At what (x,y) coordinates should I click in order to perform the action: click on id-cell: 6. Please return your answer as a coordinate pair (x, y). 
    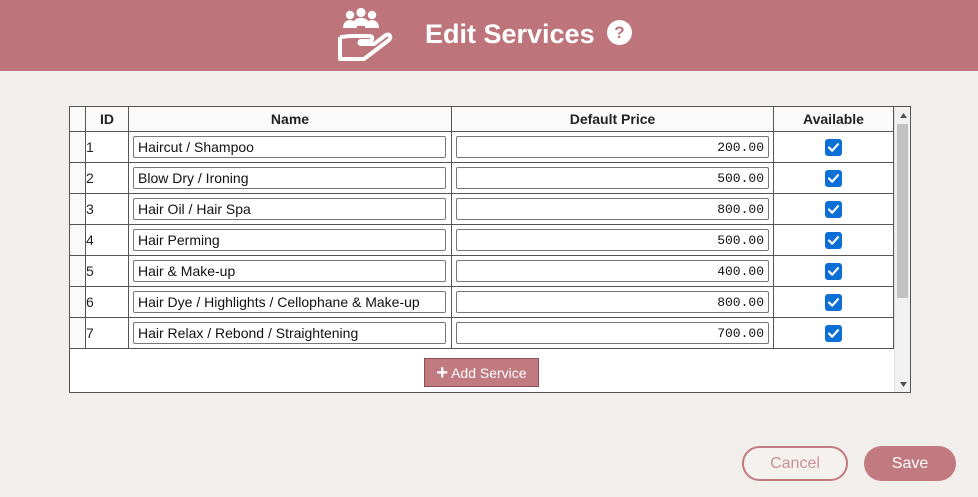
    Looking at the image, I should click on (107, 302).